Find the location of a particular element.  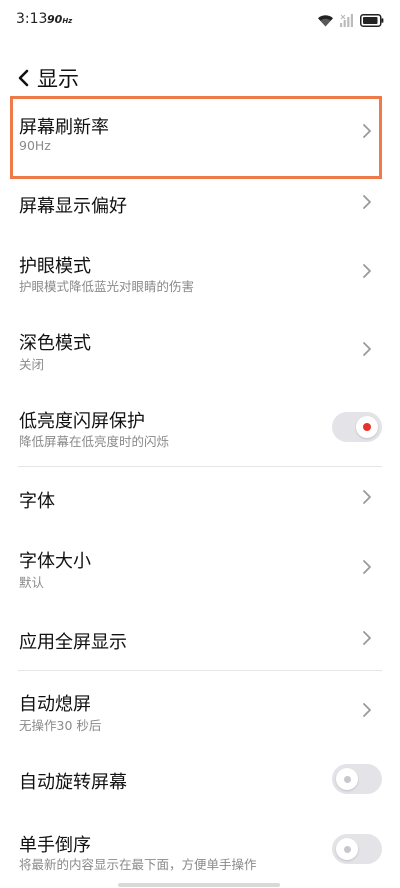

setting-title: 字体 is located at coordinates (37, 501).